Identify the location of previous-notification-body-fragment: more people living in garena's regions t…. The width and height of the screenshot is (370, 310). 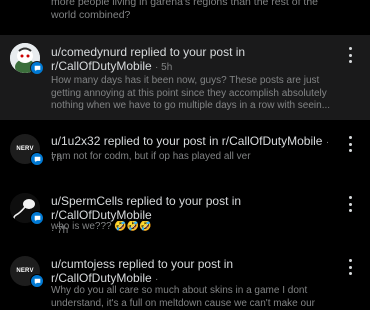
(185, 10).